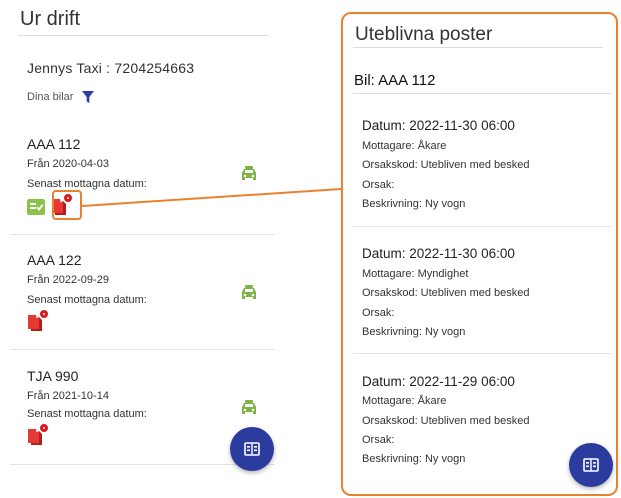 This screenshot has height=498, width=621. What do you see at coordinates (68, 164) in the screenshot?
I see `car-from-date: Från 2020-04-03` at bounding box center [68, 164].